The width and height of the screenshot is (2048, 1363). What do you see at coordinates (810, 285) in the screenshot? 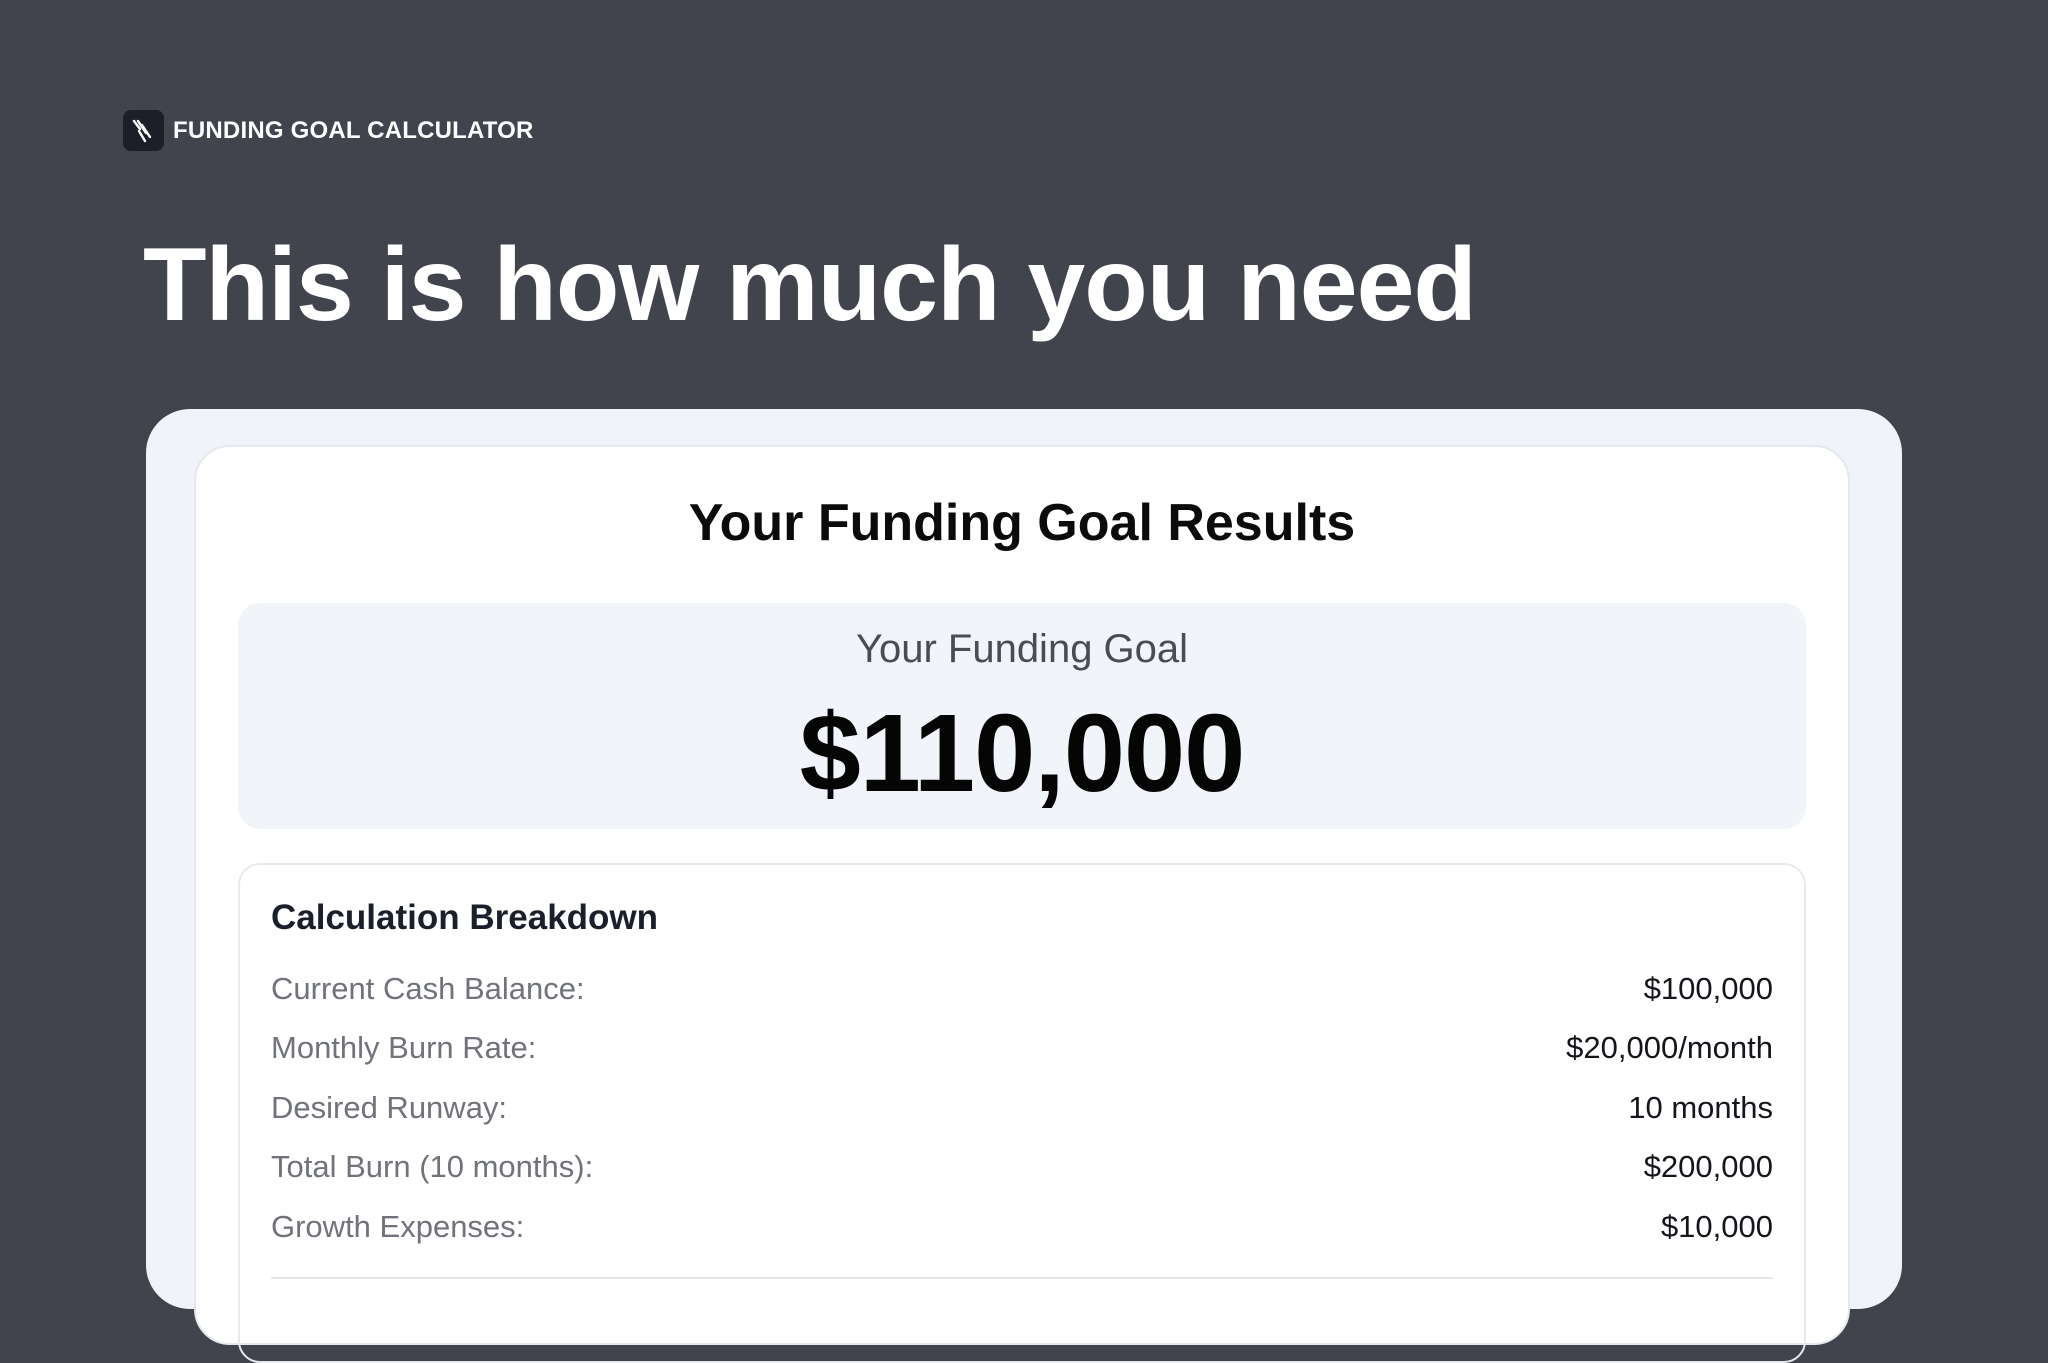
I see `page-title: This is how much you need` at bounding box center [810, 285].